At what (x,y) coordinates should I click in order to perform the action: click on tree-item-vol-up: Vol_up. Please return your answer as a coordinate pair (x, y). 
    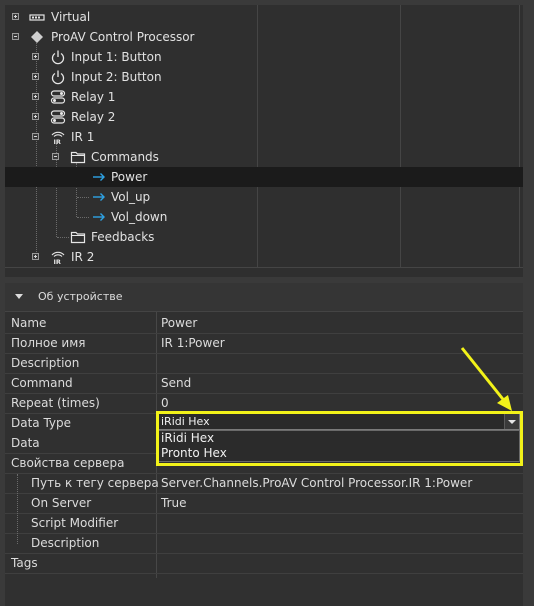
    Looking at the image, I should click on (264, 197).